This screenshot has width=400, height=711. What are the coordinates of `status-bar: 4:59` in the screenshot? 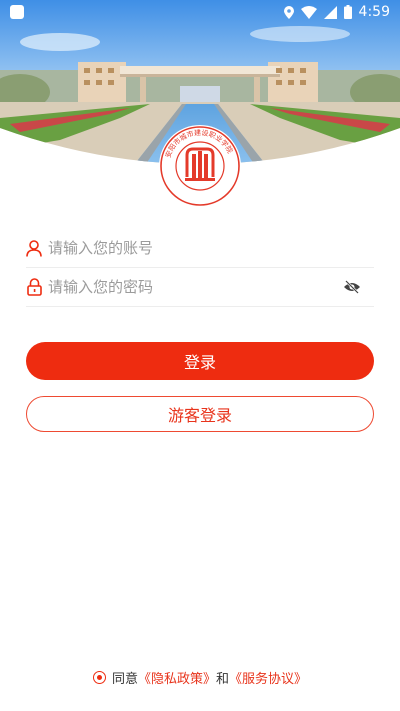 It's located at (200, 12).